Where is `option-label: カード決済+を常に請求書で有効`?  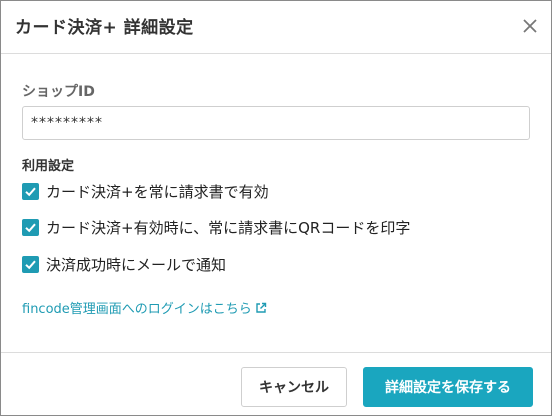
option-label: カード決済+を常に請求書で有効 is located at coordinates (157, 191).